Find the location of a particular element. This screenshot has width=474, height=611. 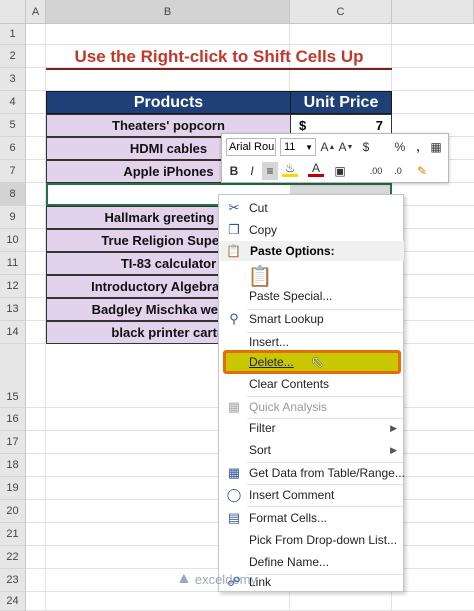

font-size-dropdown-icon: ▼ is located at coordinates (309, 147).